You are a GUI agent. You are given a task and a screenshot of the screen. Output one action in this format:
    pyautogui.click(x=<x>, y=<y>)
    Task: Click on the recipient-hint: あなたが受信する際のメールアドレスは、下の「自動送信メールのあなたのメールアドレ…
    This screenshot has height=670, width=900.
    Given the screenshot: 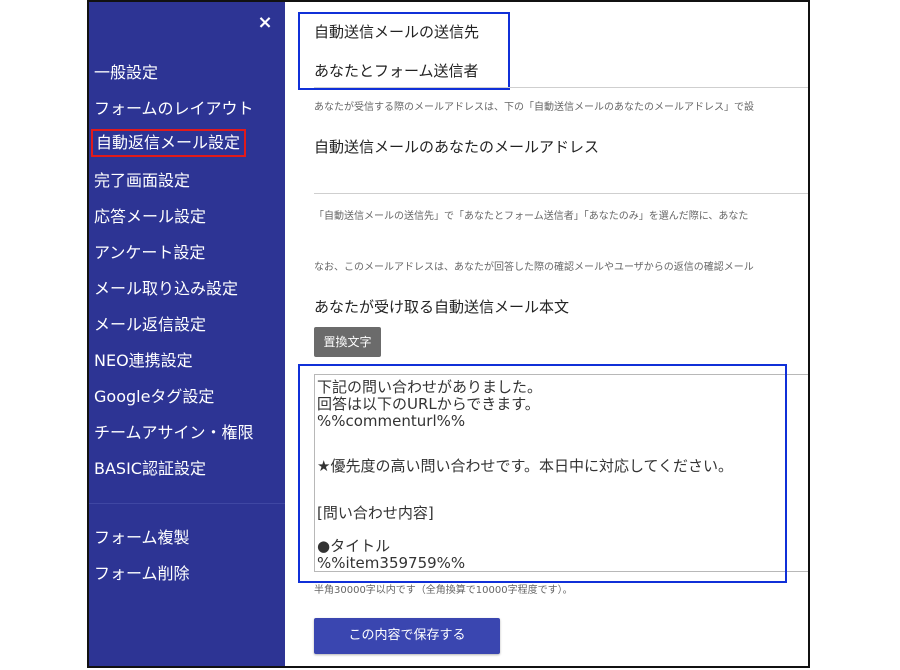 What is the action you would take?
    pyautogui.click(x=534, y=107)
    